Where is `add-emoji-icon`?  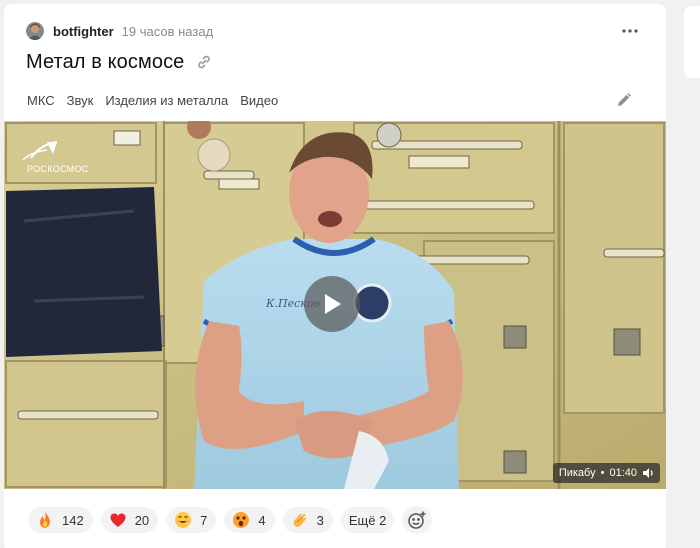 add-emoji-icon is located at coordinates (417, 520).